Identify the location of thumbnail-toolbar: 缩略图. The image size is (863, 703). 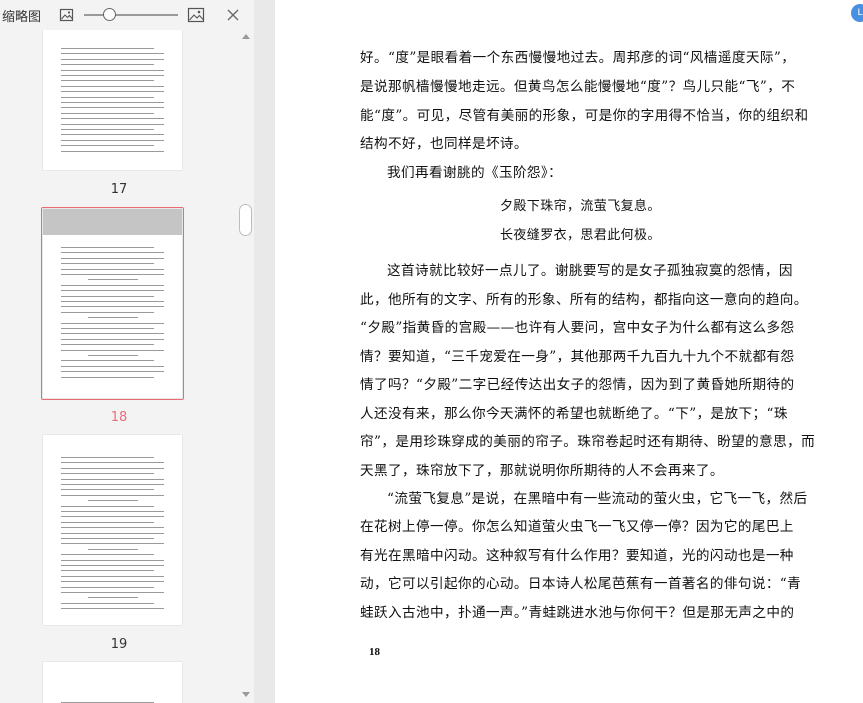
(127, 15).